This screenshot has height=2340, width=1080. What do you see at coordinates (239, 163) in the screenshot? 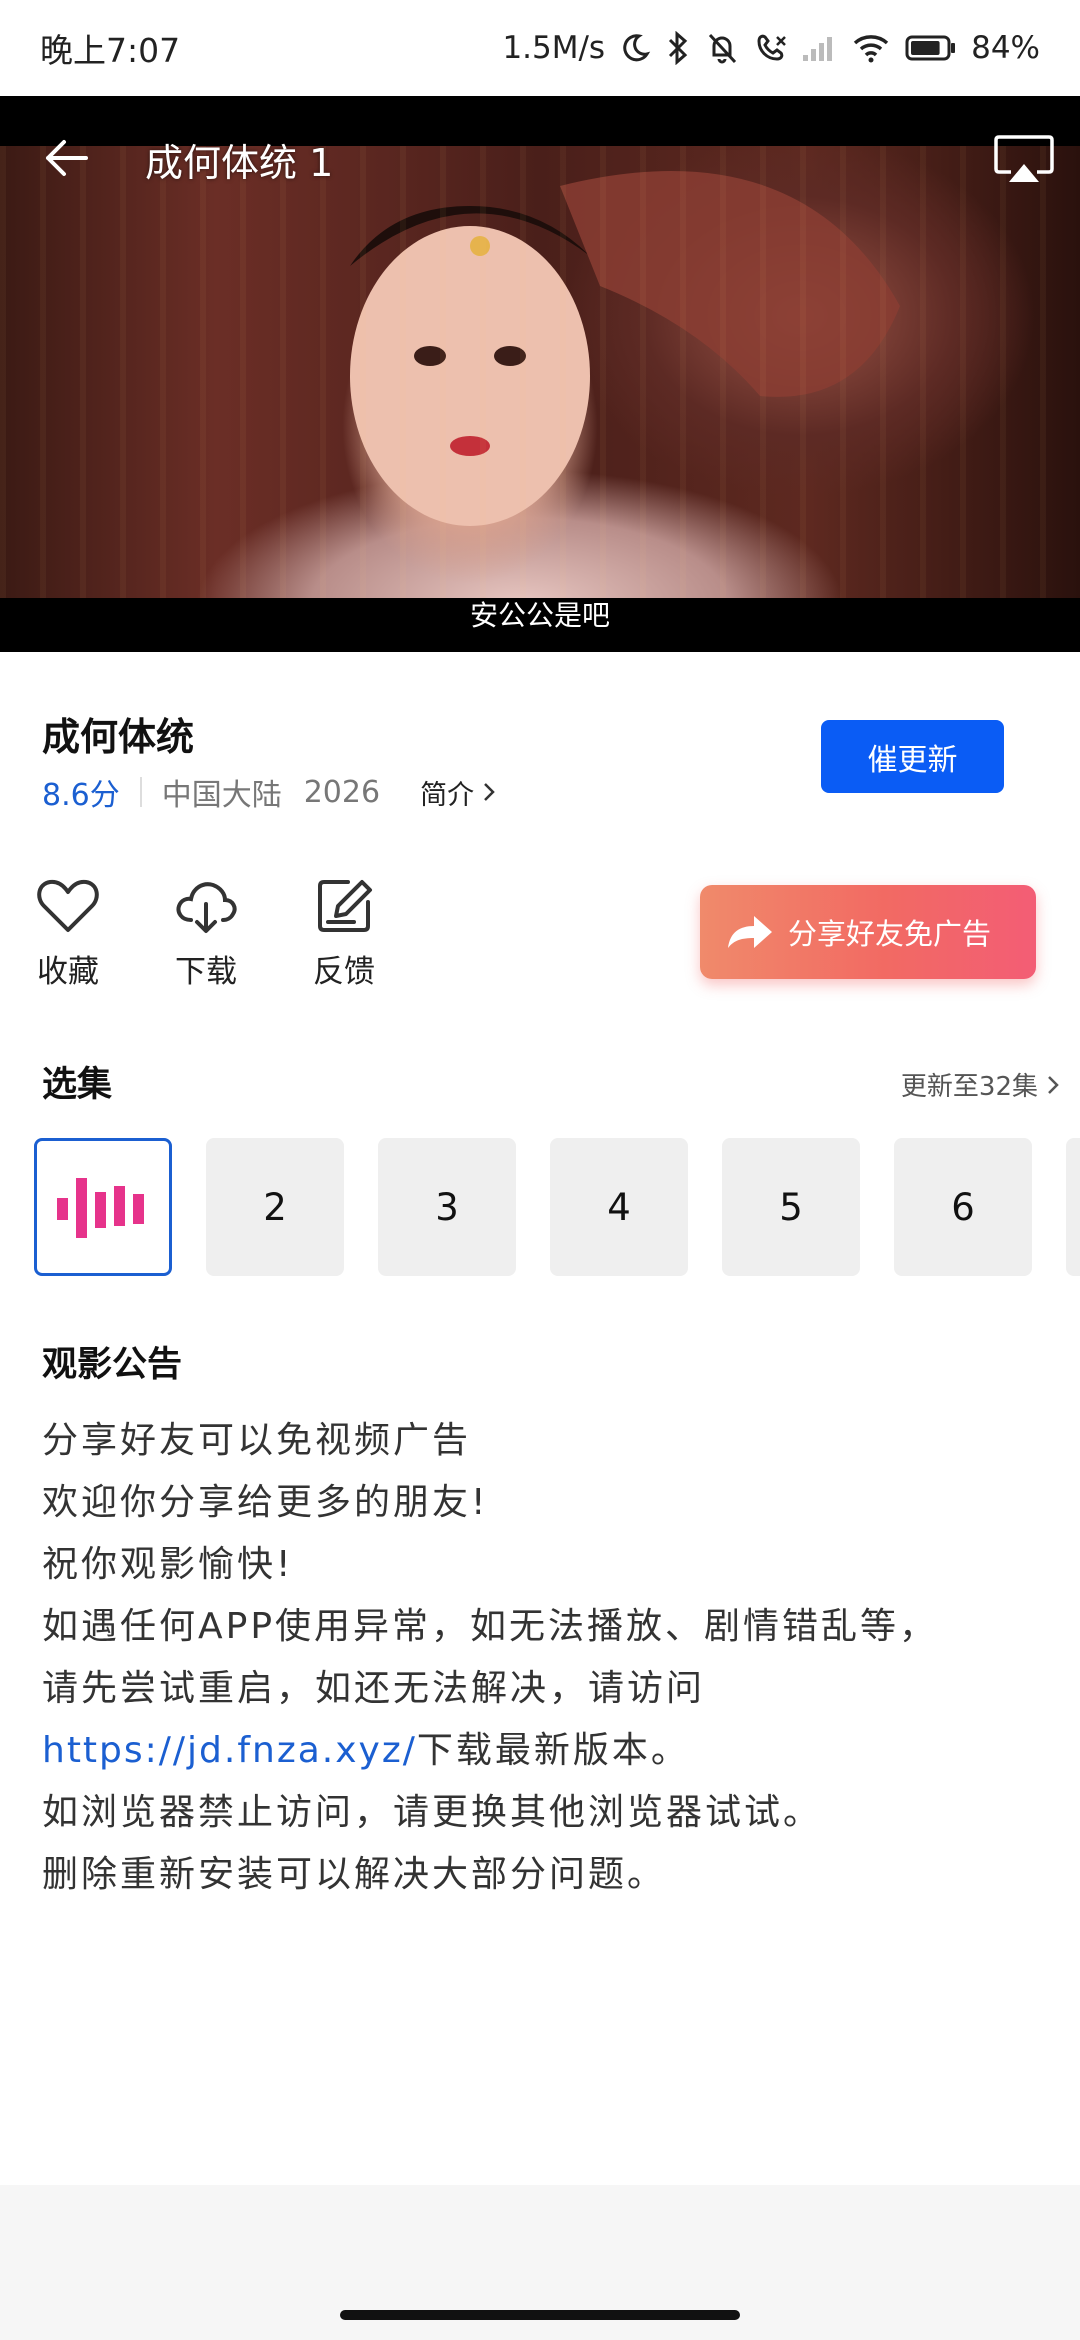
I see `player-title: 成何体统 1` at bounding box center [239, 163].